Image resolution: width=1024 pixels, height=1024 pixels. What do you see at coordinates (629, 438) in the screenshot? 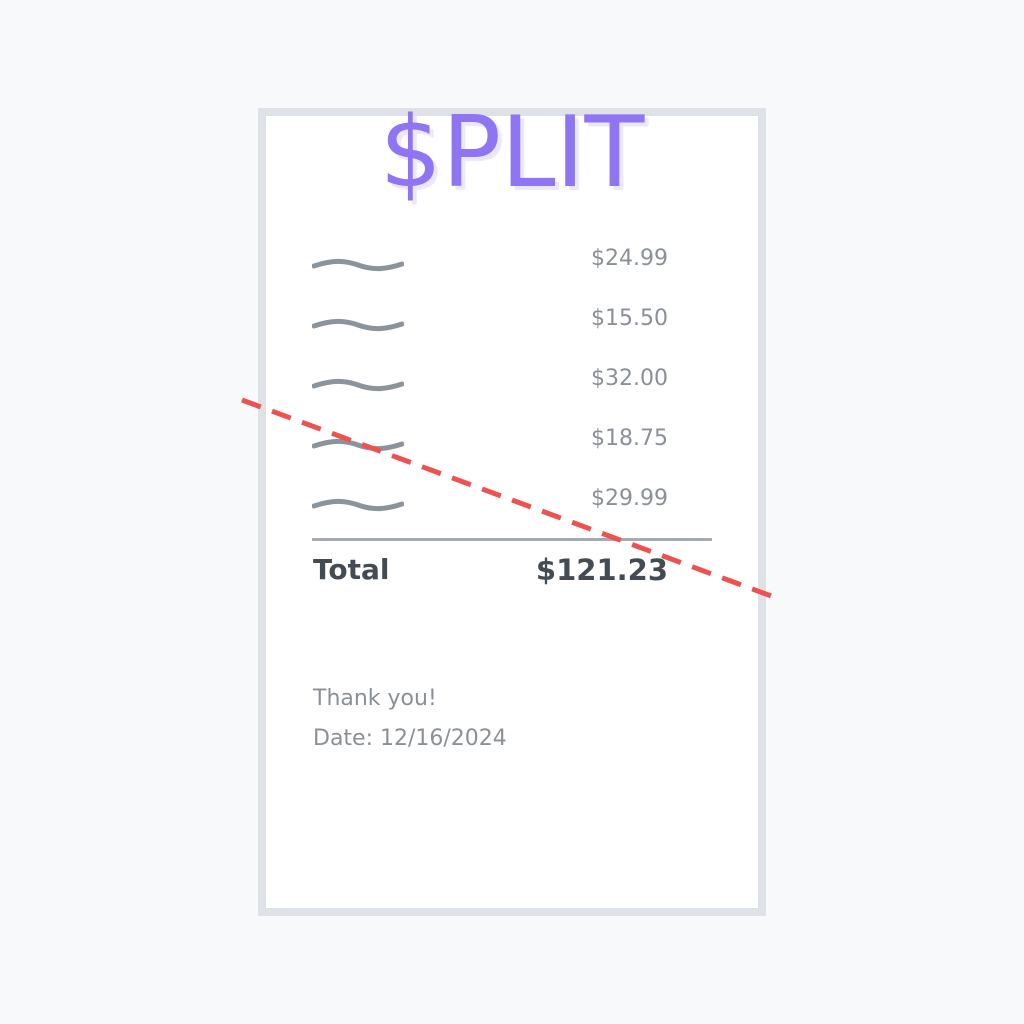
I see `item-price: $18.75` at bounding box center [629, 438].